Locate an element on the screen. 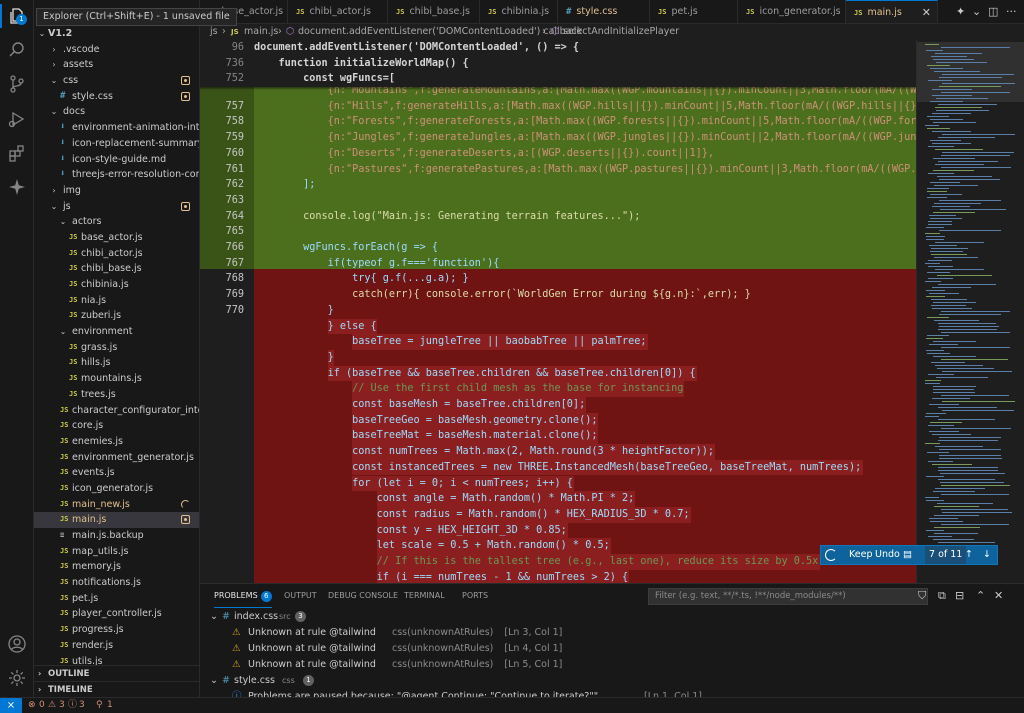 This screenshot has height=713, width=1024. file-item: JS base_actor.js is located at coordinates (116, 238).